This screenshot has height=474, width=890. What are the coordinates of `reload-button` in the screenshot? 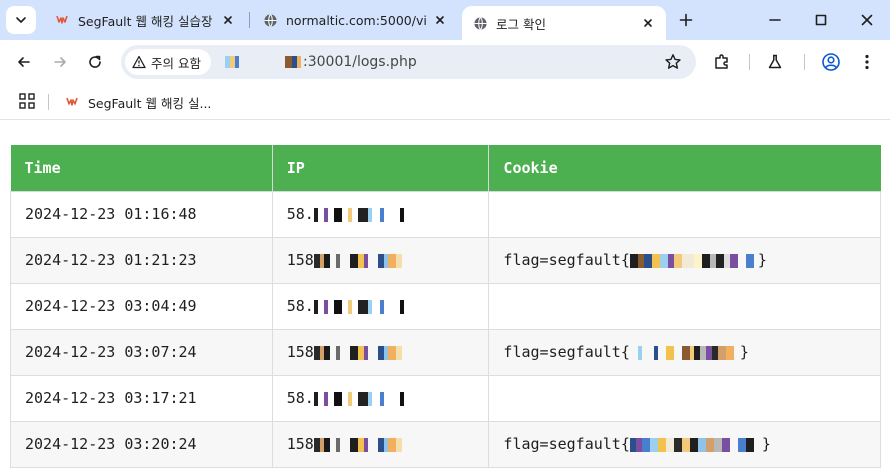 It's located at (95, 62).